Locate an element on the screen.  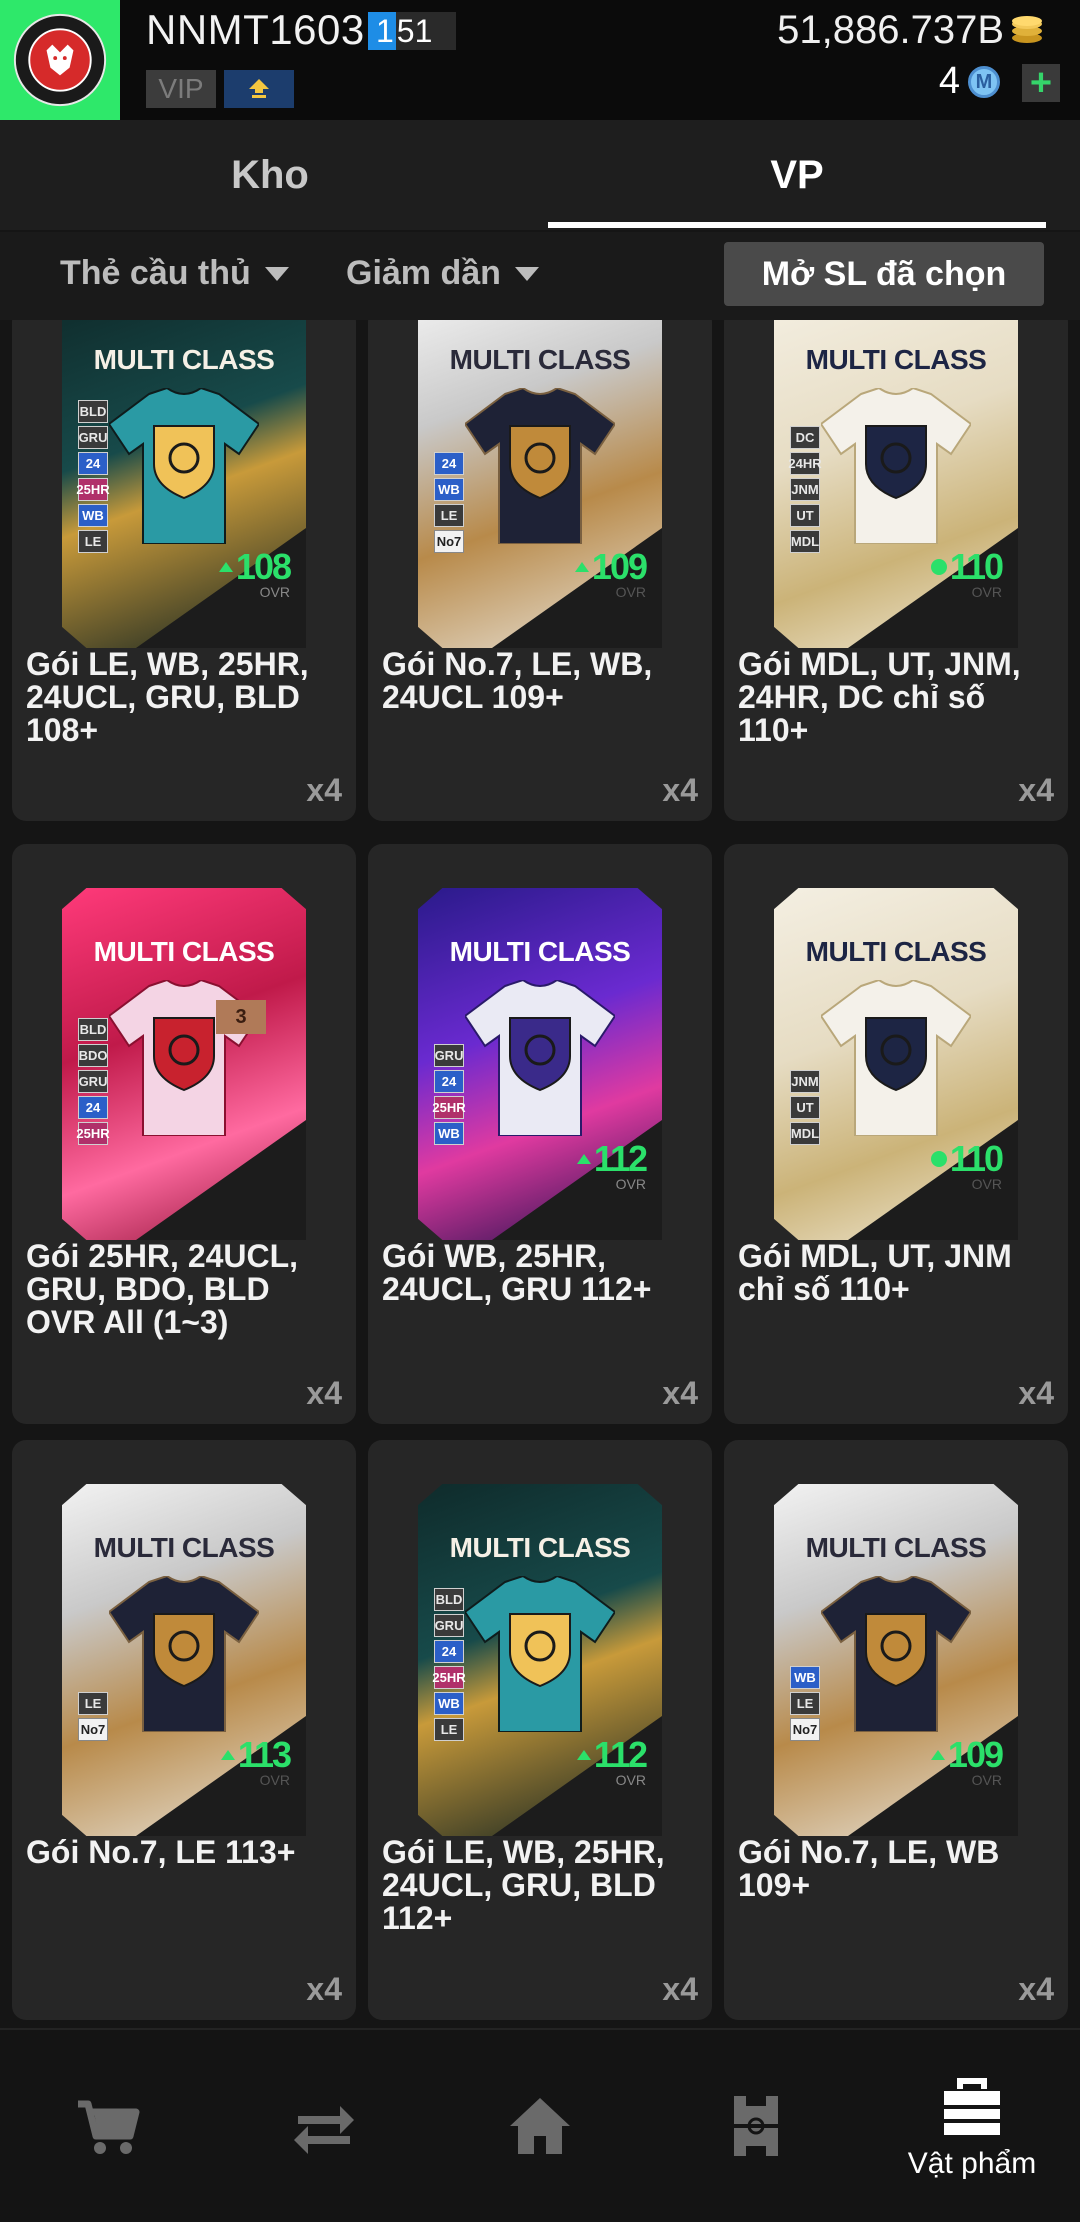
tab-kho: Kho is located at coordinates (270, 175).